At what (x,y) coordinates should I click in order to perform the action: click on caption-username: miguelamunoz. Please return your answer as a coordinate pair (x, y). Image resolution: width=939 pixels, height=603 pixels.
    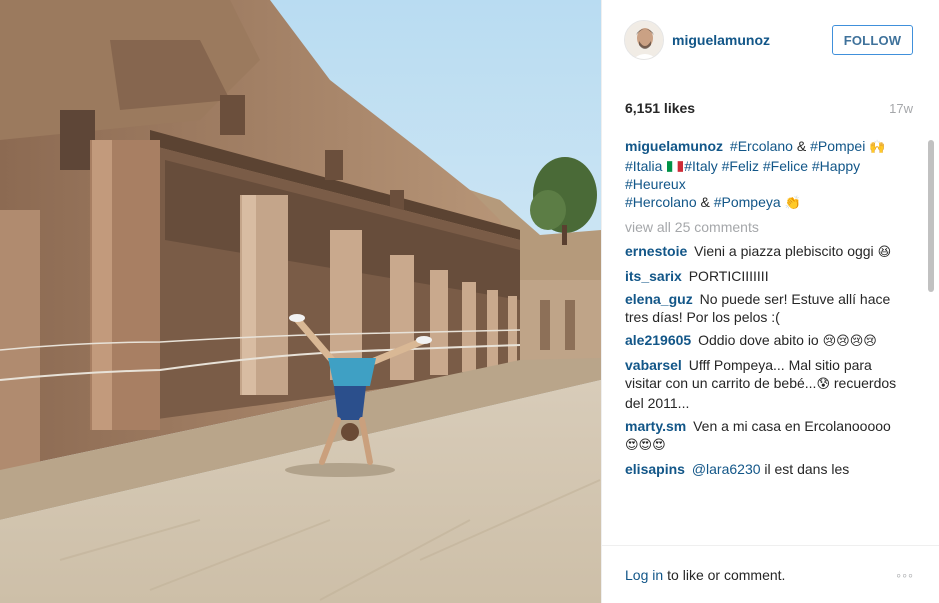
    Looking at the image, I should click on (674, 146).